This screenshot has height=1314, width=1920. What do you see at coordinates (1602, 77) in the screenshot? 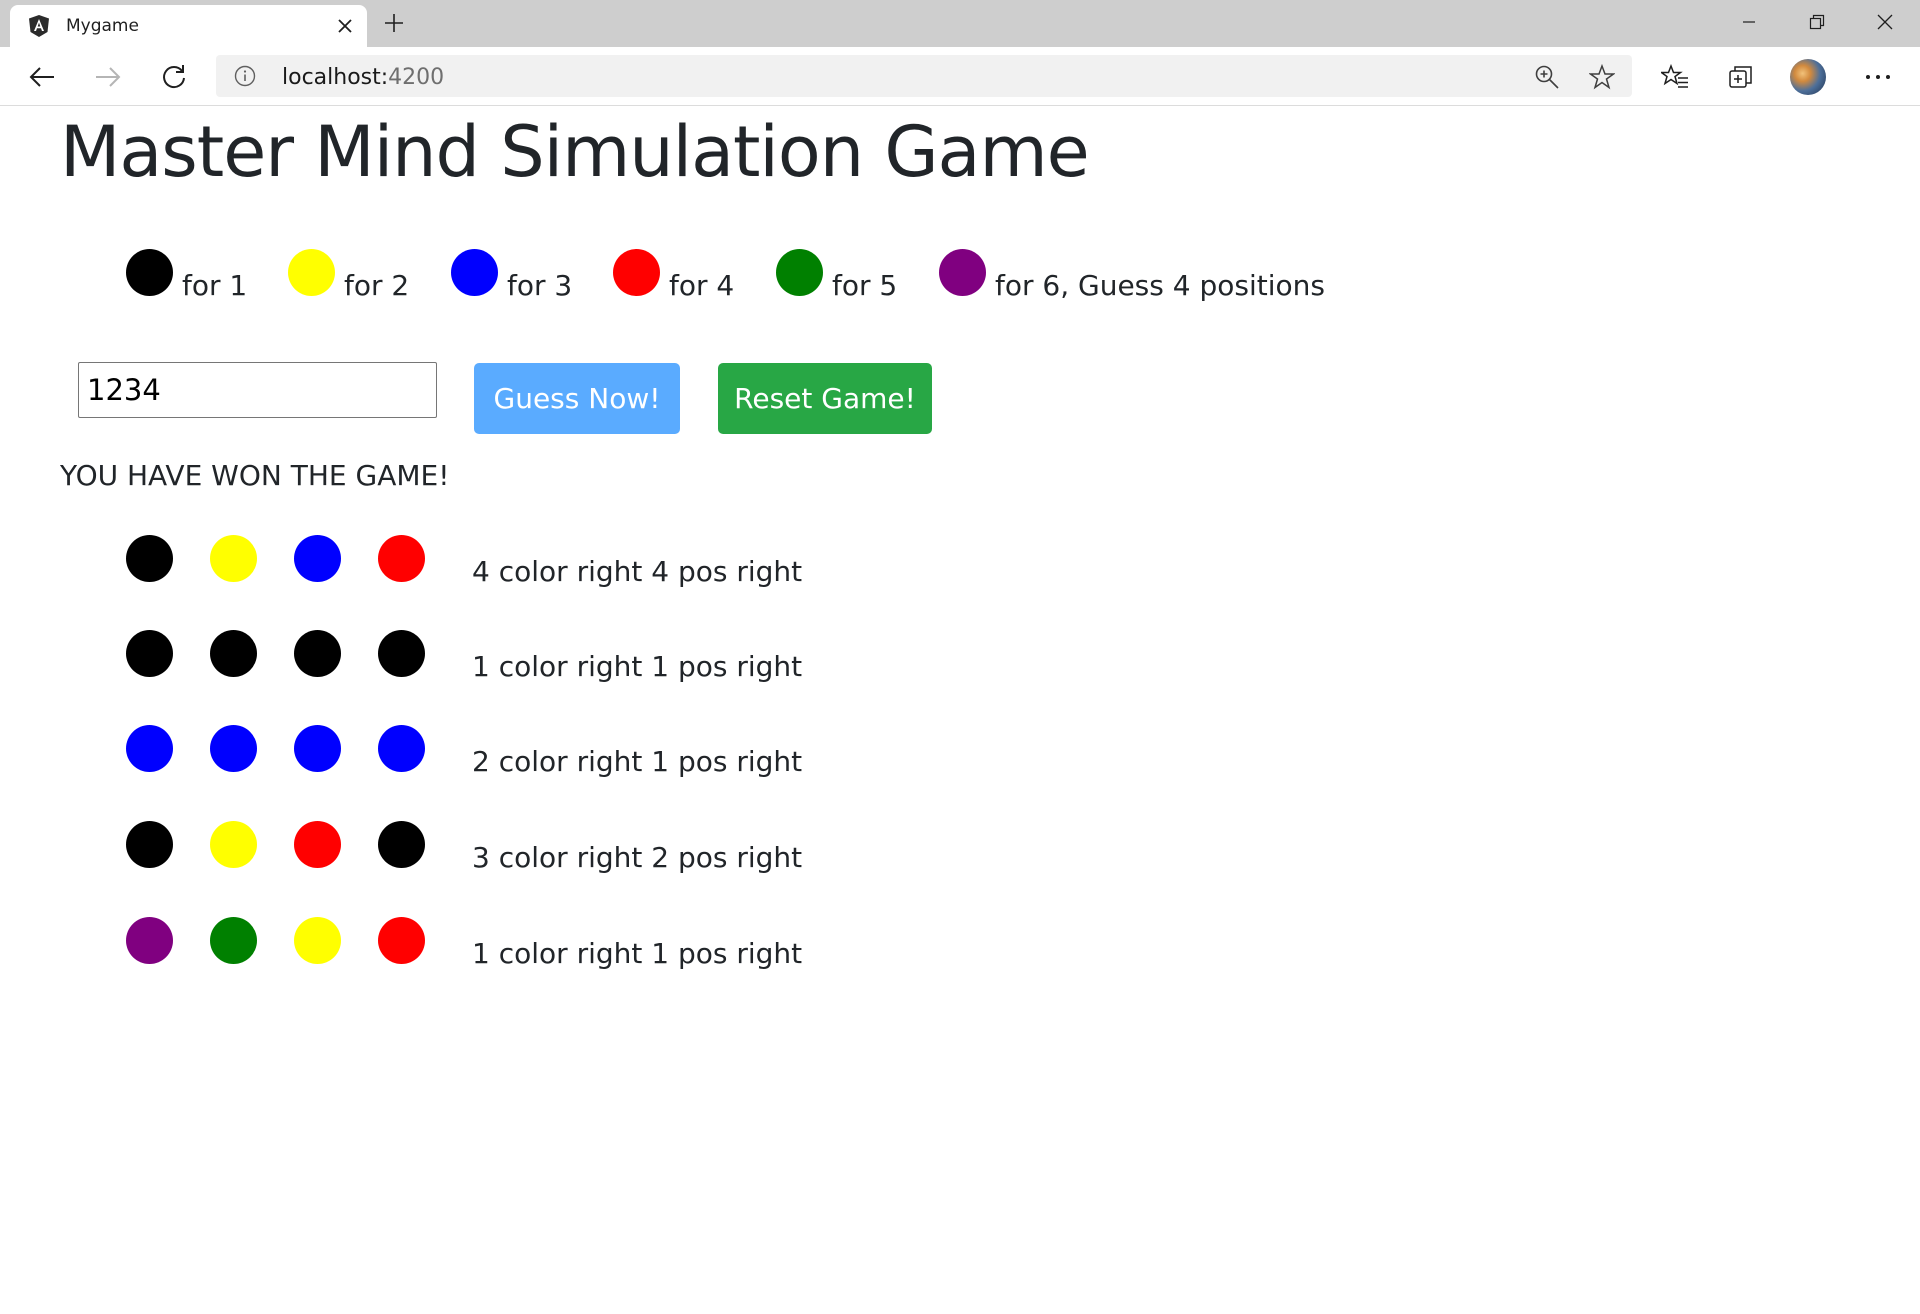
I see `favorite-star-icon` at bounding box center [1602, 77].